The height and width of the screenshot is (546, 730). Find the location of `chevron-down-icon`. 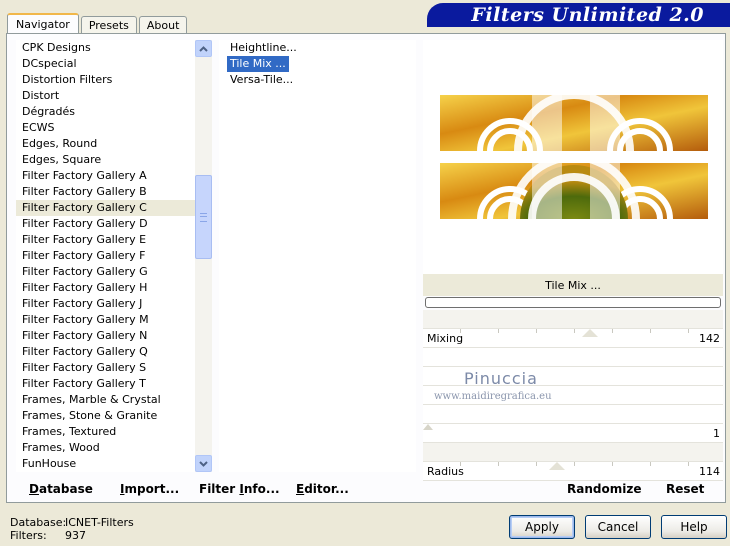

chevron-down-icon is located at coordinates (203, 463).